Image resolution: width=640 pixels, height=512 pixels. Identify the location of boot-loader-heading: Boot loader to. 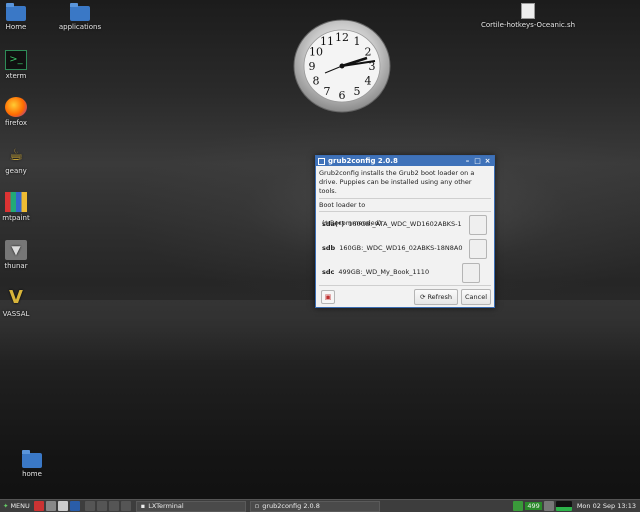
(342, 205).